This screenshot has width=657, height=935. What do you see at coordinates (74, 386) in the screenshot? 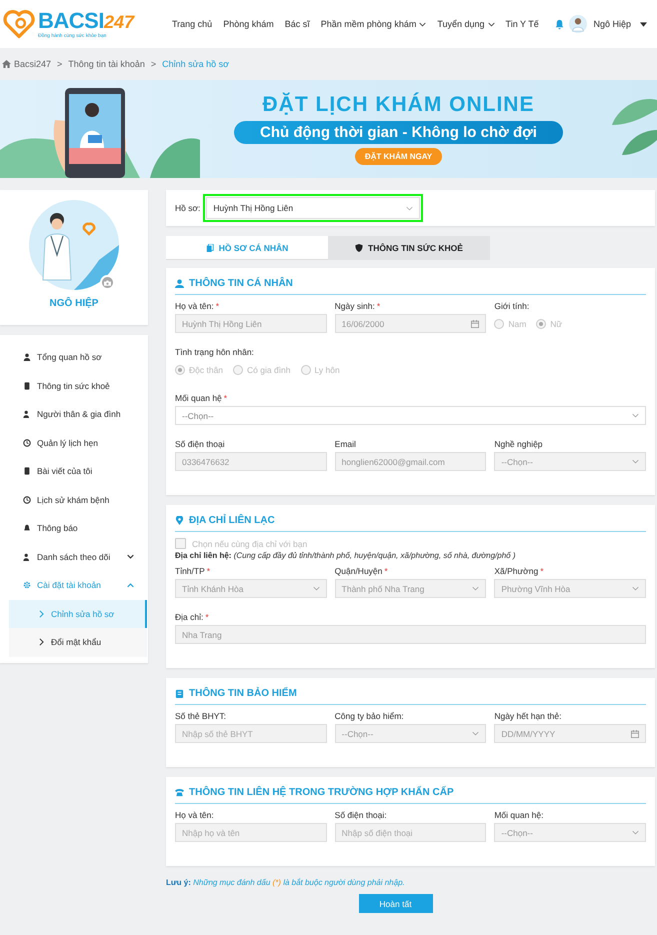
I see `sidebar-item: Thông tin sức khoẻ` at bounding box center [74, 386].